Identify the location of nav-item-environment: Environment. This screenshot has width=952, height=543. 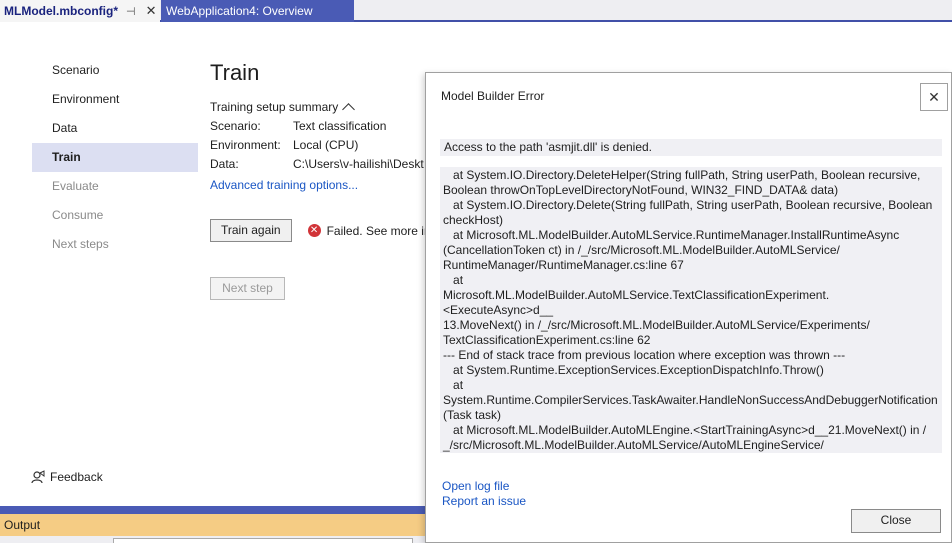
(115, 99).